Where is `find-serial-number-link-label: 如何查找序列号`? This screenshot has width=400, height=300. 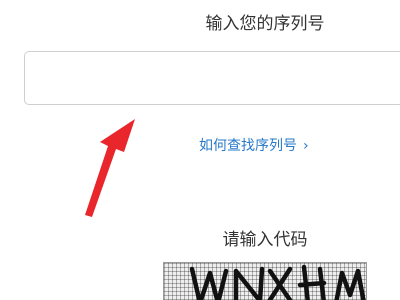 find-serial-number-link-label: 如何查找序列号 is located at coordinates (248, 146).